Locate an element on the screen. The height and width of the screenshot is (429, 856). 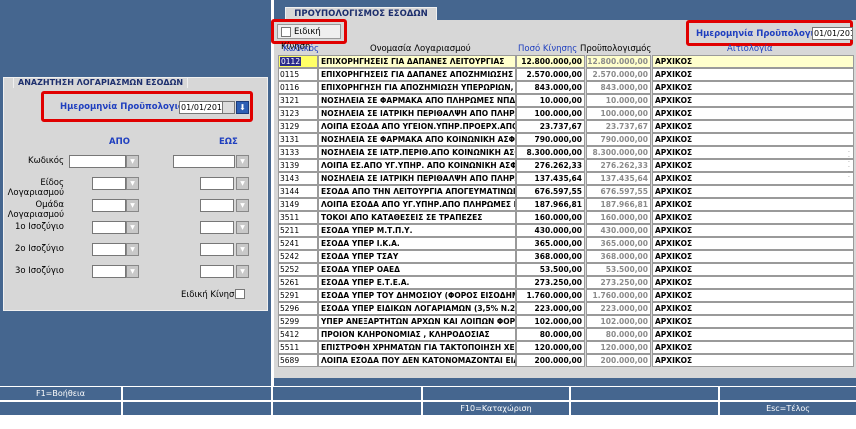
name-cell: ΥΠΕΡ ΑΝΕΞΑΡΤΗΤΩΝ ΑΡΧΩΝ ΚΑΙ ΛΟΙΠΩΝ ΦΟΡΕΩΝ is located at coordinates (417, 321).